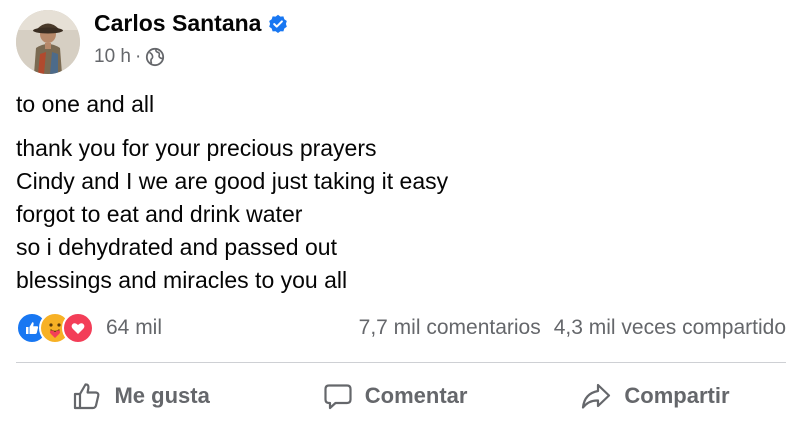 The image size is (800, 425). I want to click on comment-icon, so click(338, 397).